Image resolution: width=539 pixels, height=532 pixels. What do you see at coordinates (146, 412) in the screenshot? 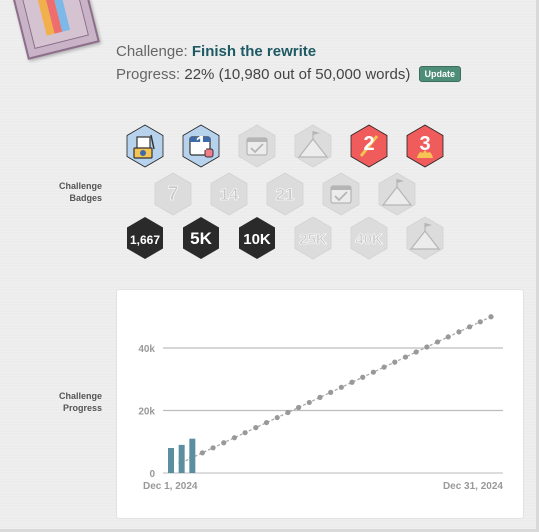
I see `y-tick-label: 20k` at bounding box center [146, 412].